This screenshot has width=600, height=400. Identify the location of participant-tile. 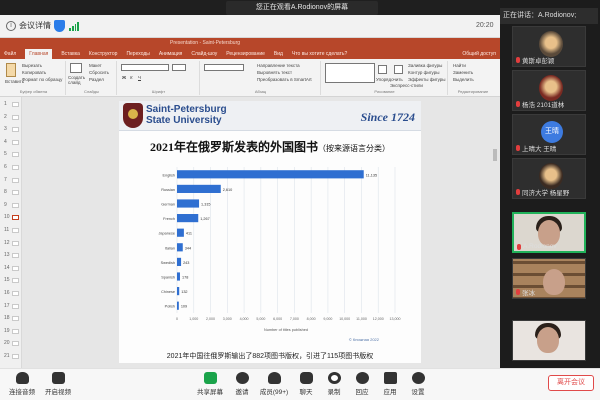
(549, 340).